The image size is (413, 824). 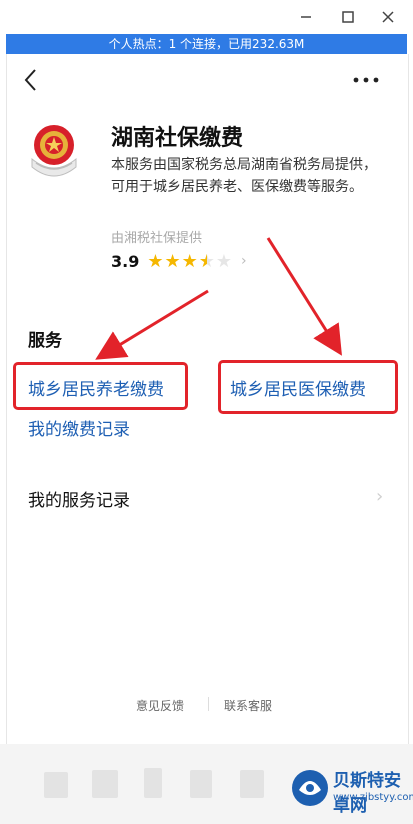 What do you see at coordinates (157, 238) in the screenshot?
I see `app-provider: 由湘税社保提供` at bounding box center [157, 238].